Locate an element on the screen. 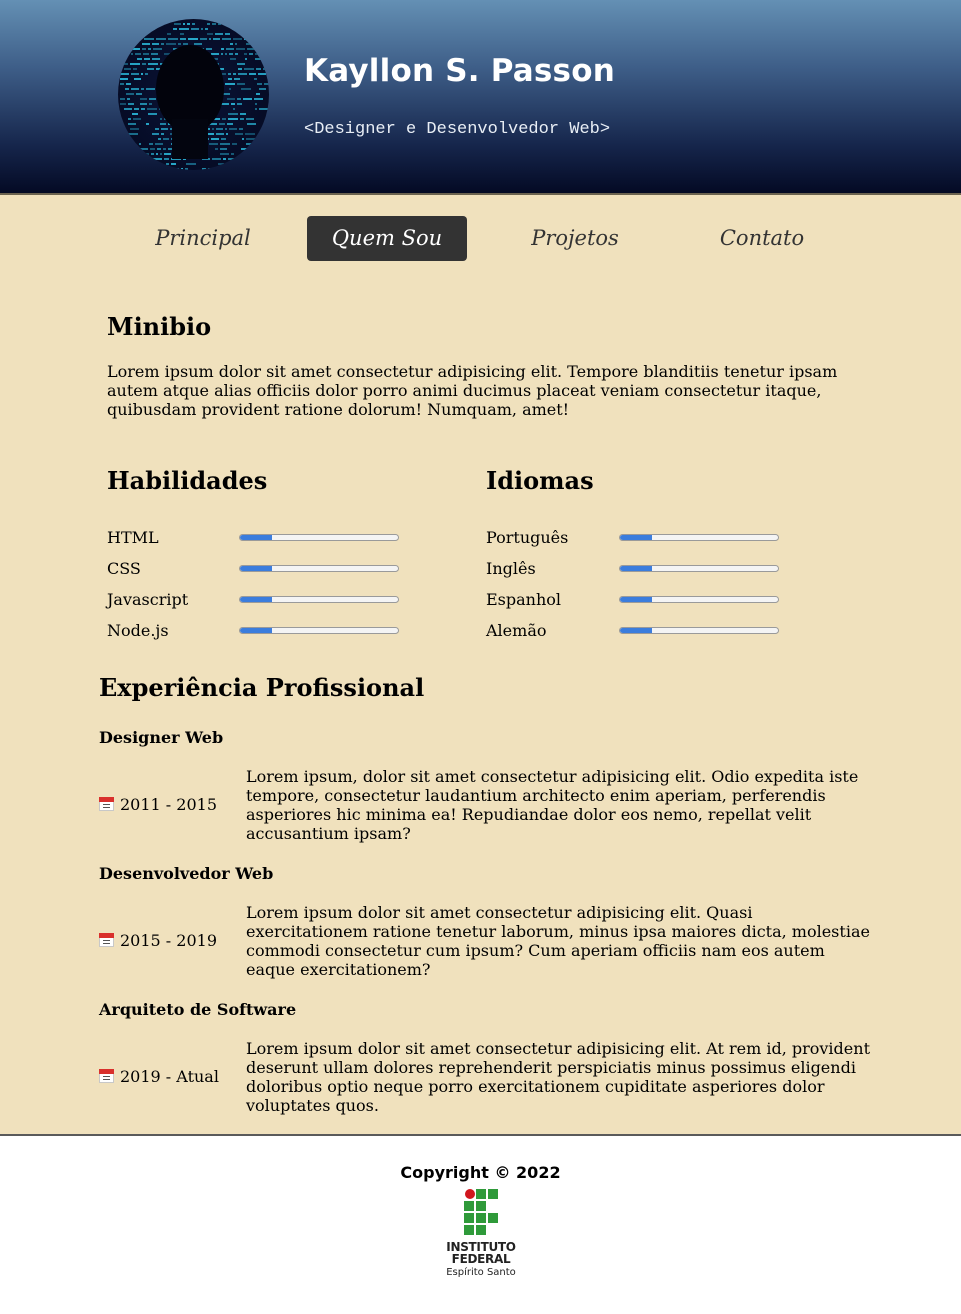 Image resolution: width=961 pixels, height=1314 pixels. experience-heading: Experiência Profissional is located at coordinates (262, 687).